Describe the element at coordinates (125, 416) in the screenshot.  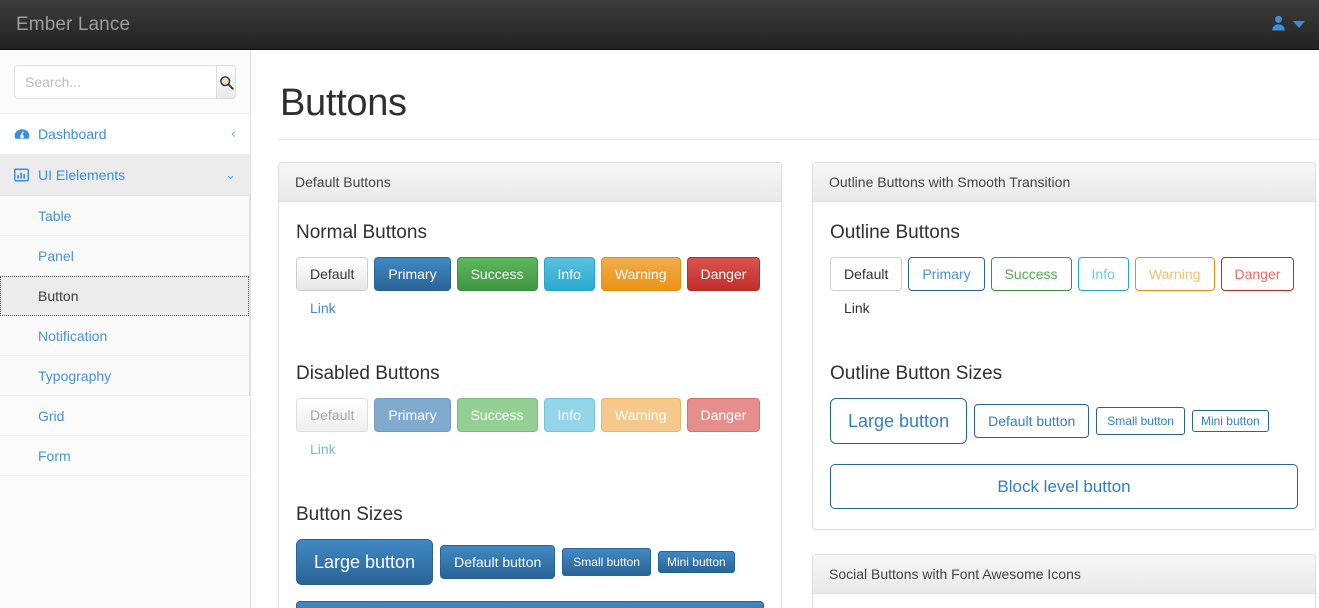
I see `sidebar-item-grid: Grid` at that location.